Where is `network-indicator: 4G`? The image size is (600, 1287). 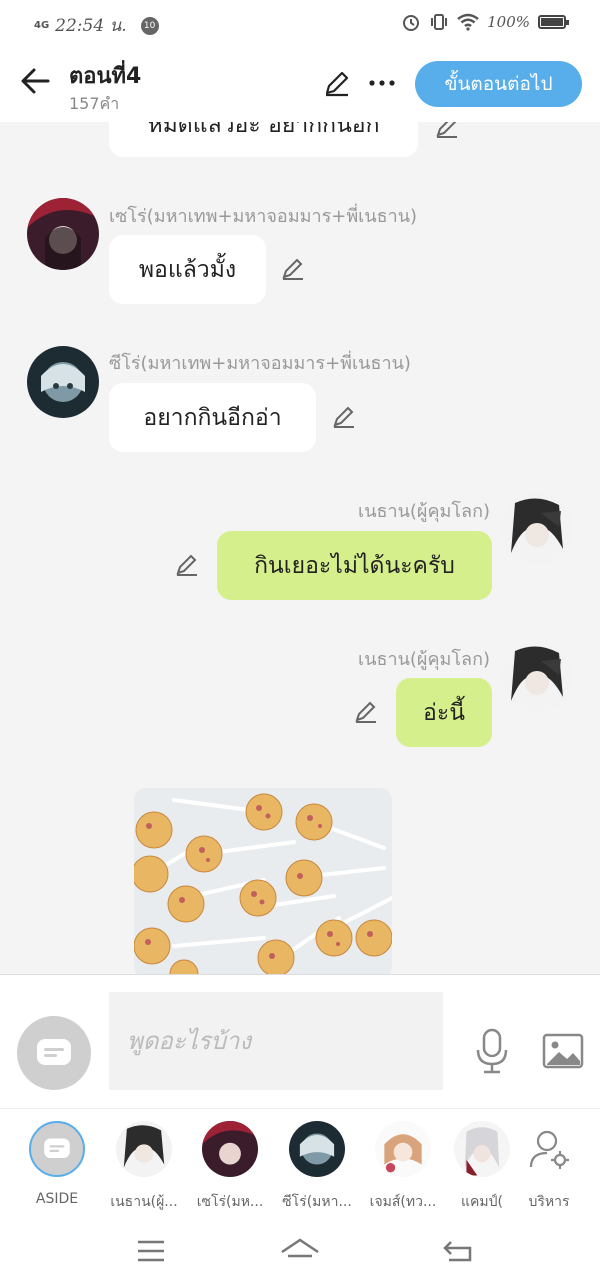
network-indicator: 4G is located at coordinates (42, 25).